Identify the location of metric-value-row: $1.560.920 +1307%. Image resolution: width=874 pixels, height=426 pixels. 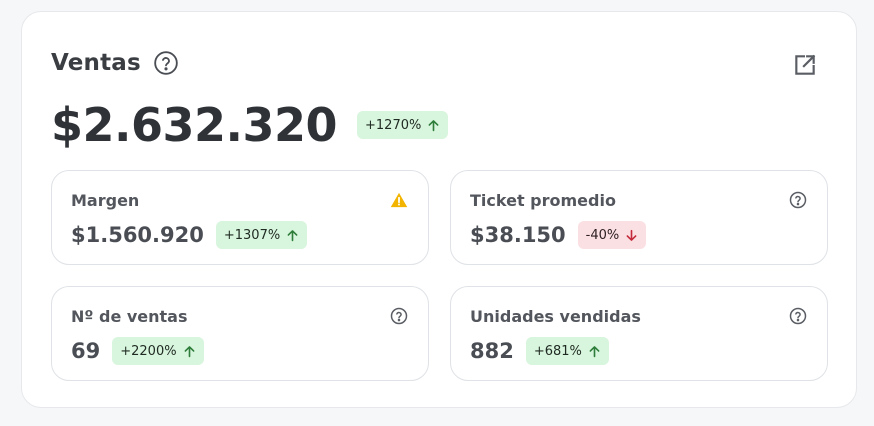
(189, 235).